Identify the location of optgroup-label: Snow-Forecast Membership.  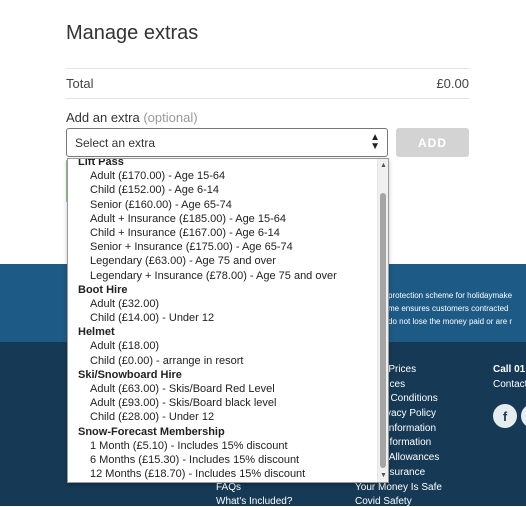
(151, 431).